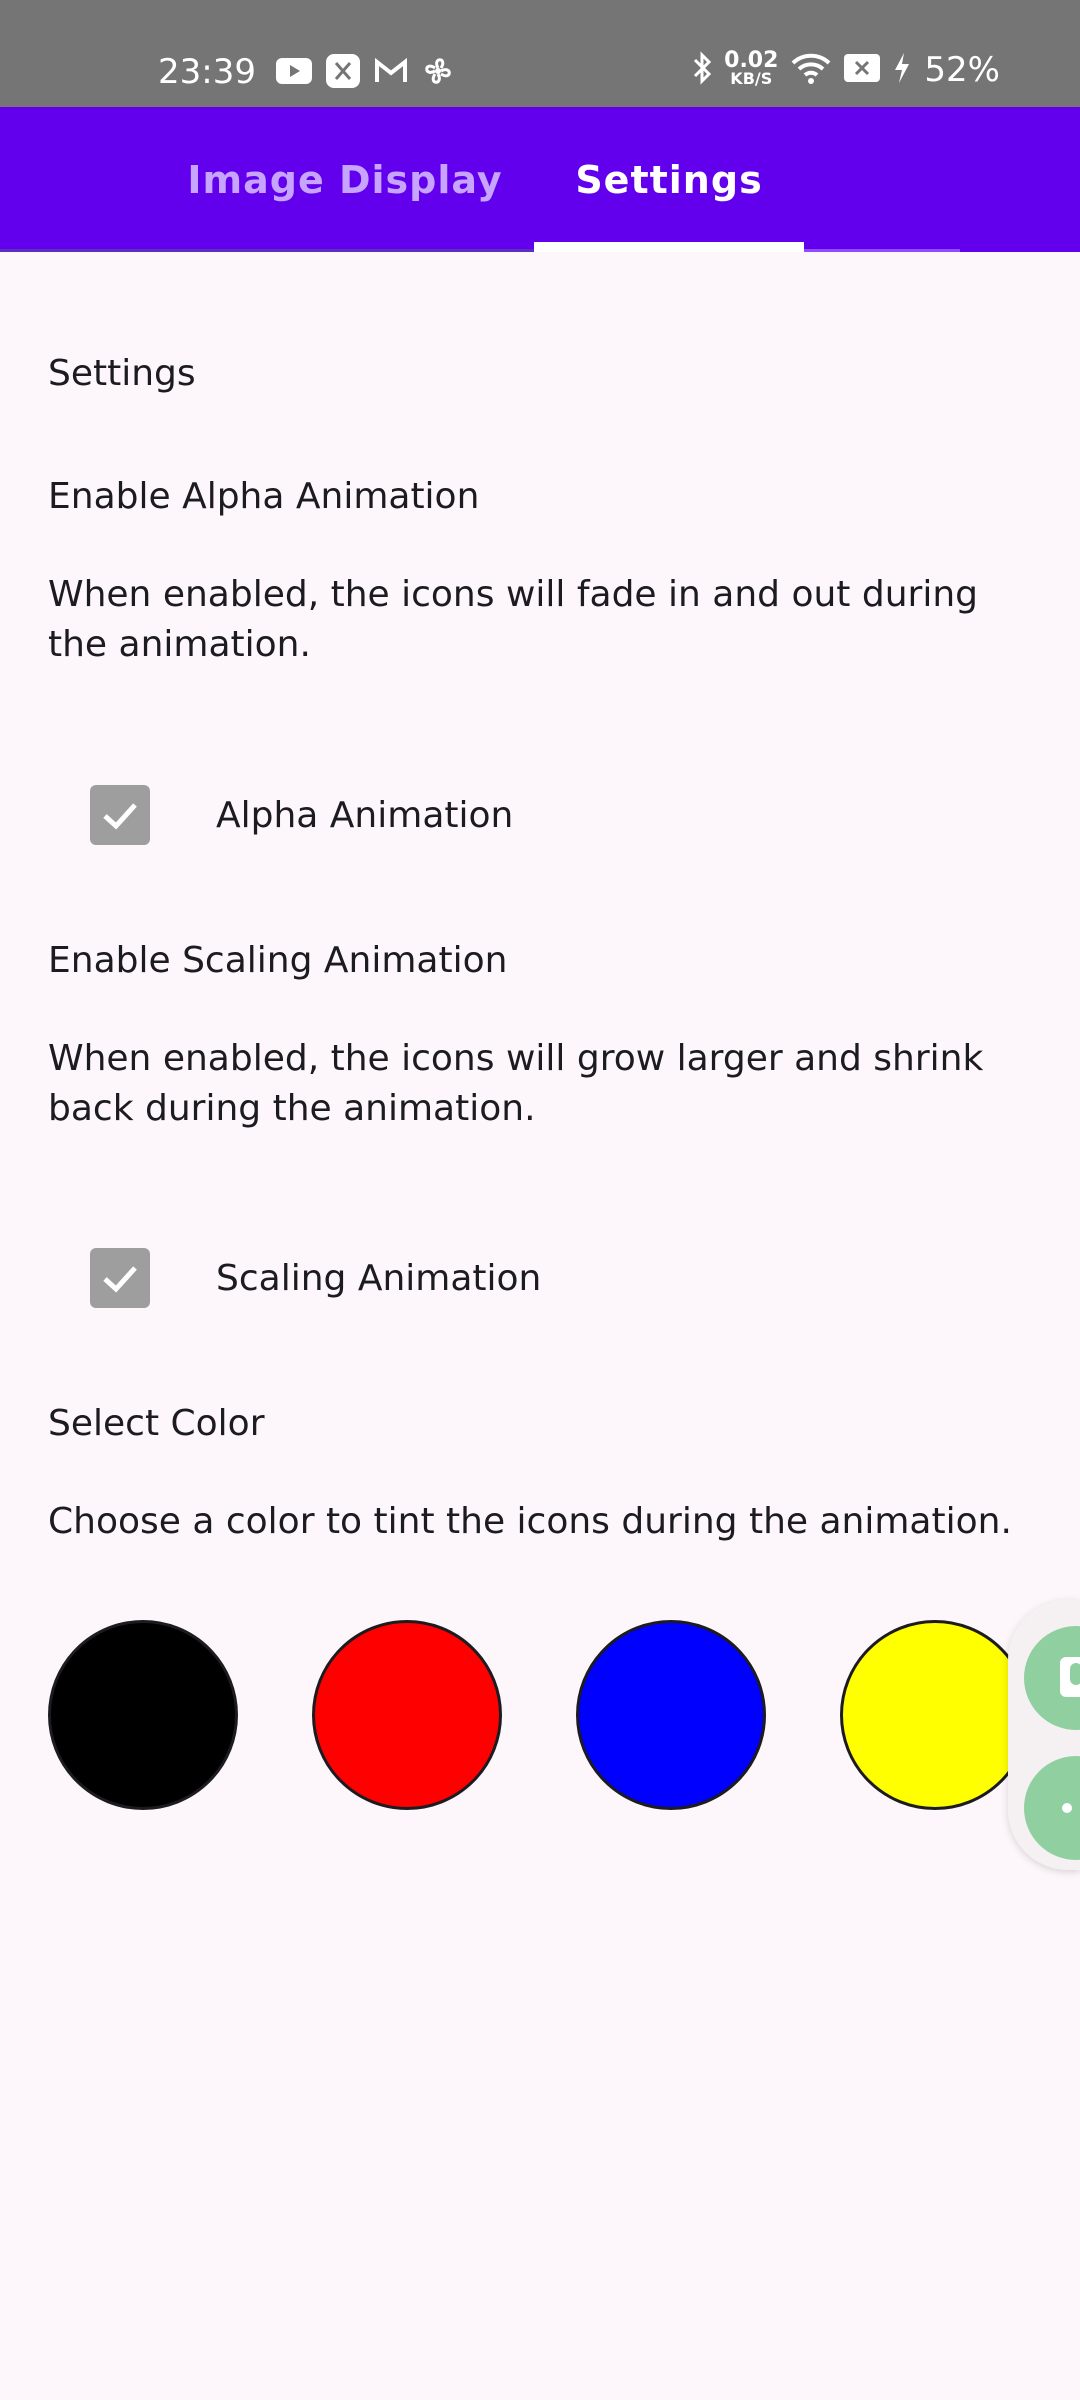 The image size is (1080, 2400). I want to click on youtube-icon, so click(294, 73).